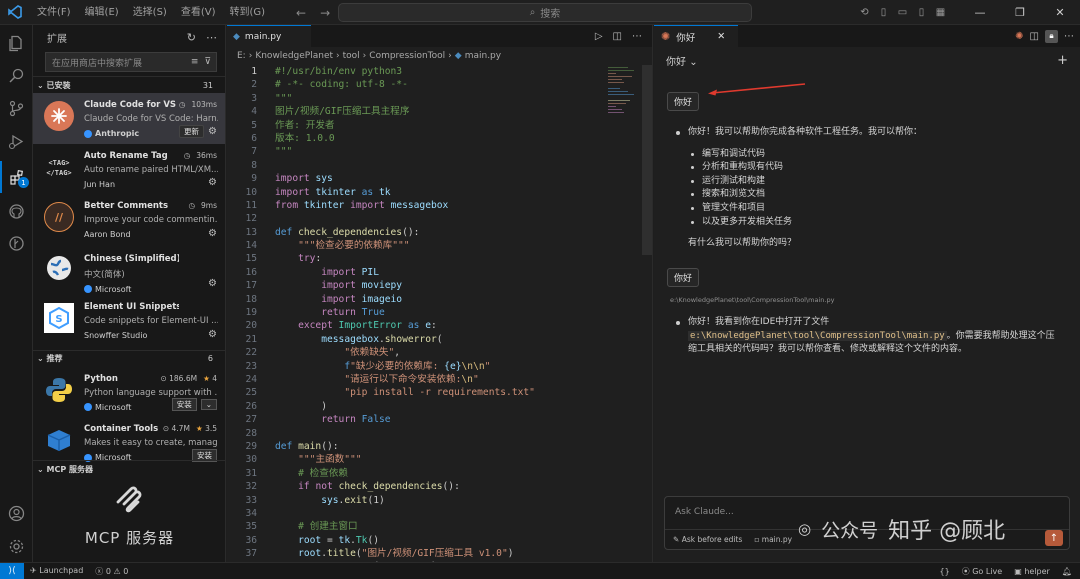  Describe the element at coordinates (294, 56) in the screenshot. I see `breadcrumb-folder: KnowledgePlanet` at that location.